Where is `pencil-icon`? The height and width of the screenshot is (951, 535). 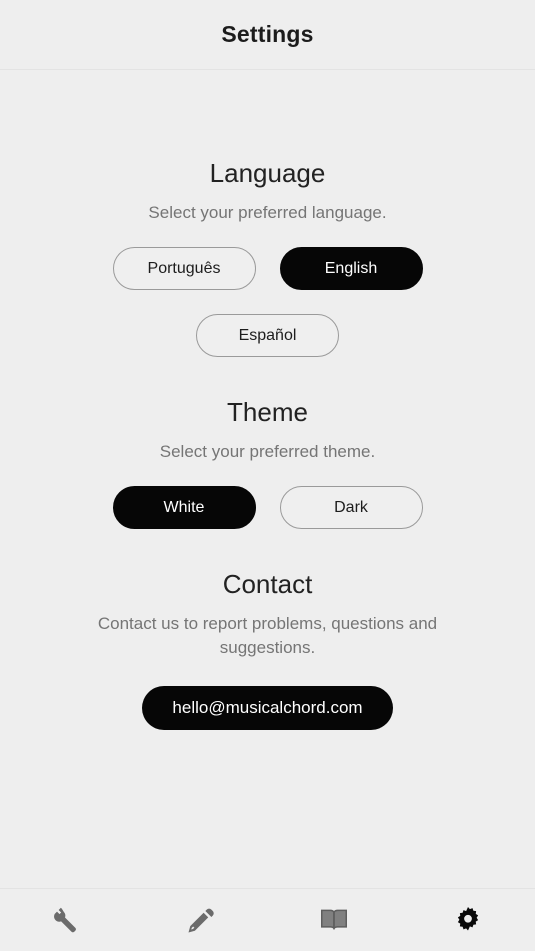
pencil-icon is located at coordinates (201, 920).